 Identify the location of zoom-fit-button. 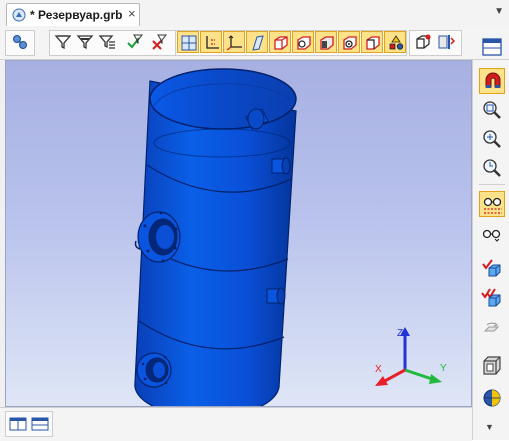
(492, 139).